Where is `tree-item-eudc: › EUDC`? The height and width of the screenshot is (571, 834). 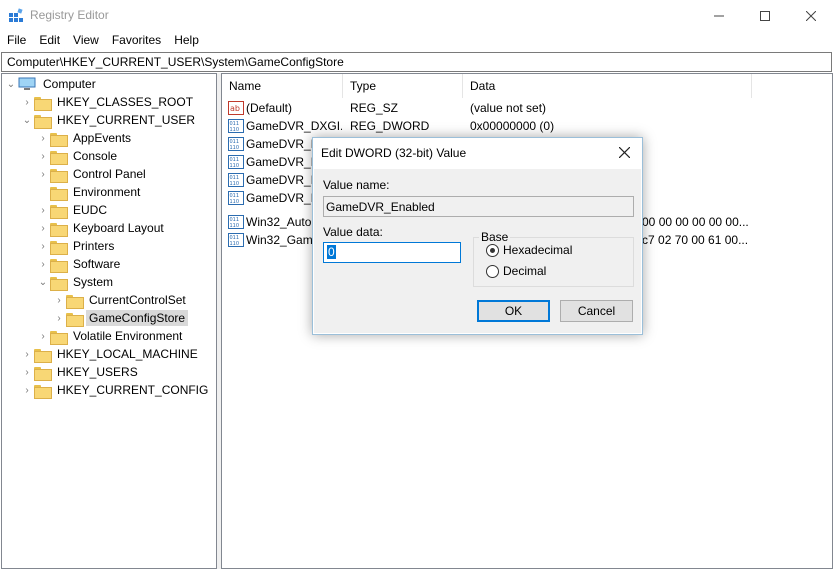
tree-item-eudc: › EUDC is located at coordinates (73, 210).